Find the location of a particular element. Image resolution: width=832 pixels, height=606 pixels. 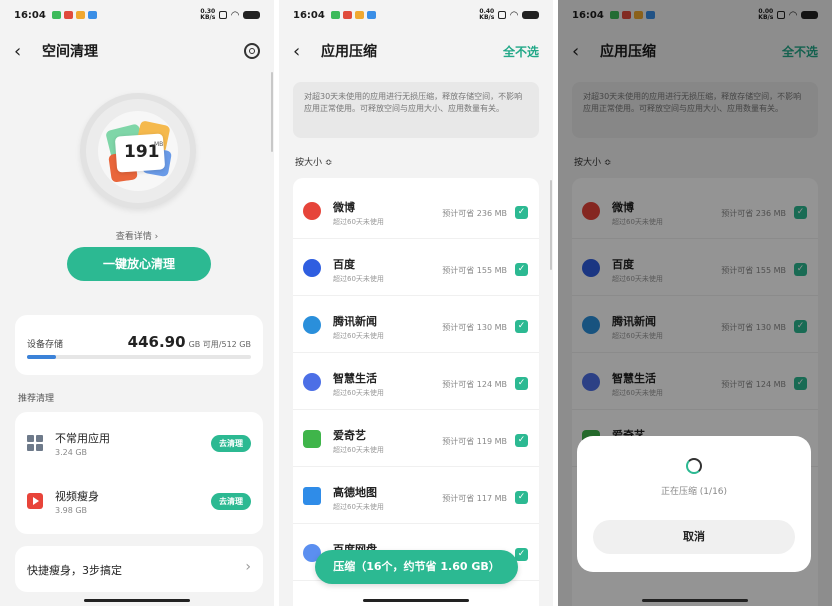

sort-by-size-button: 按大小 ≎ is located at coordinates (313, 161).